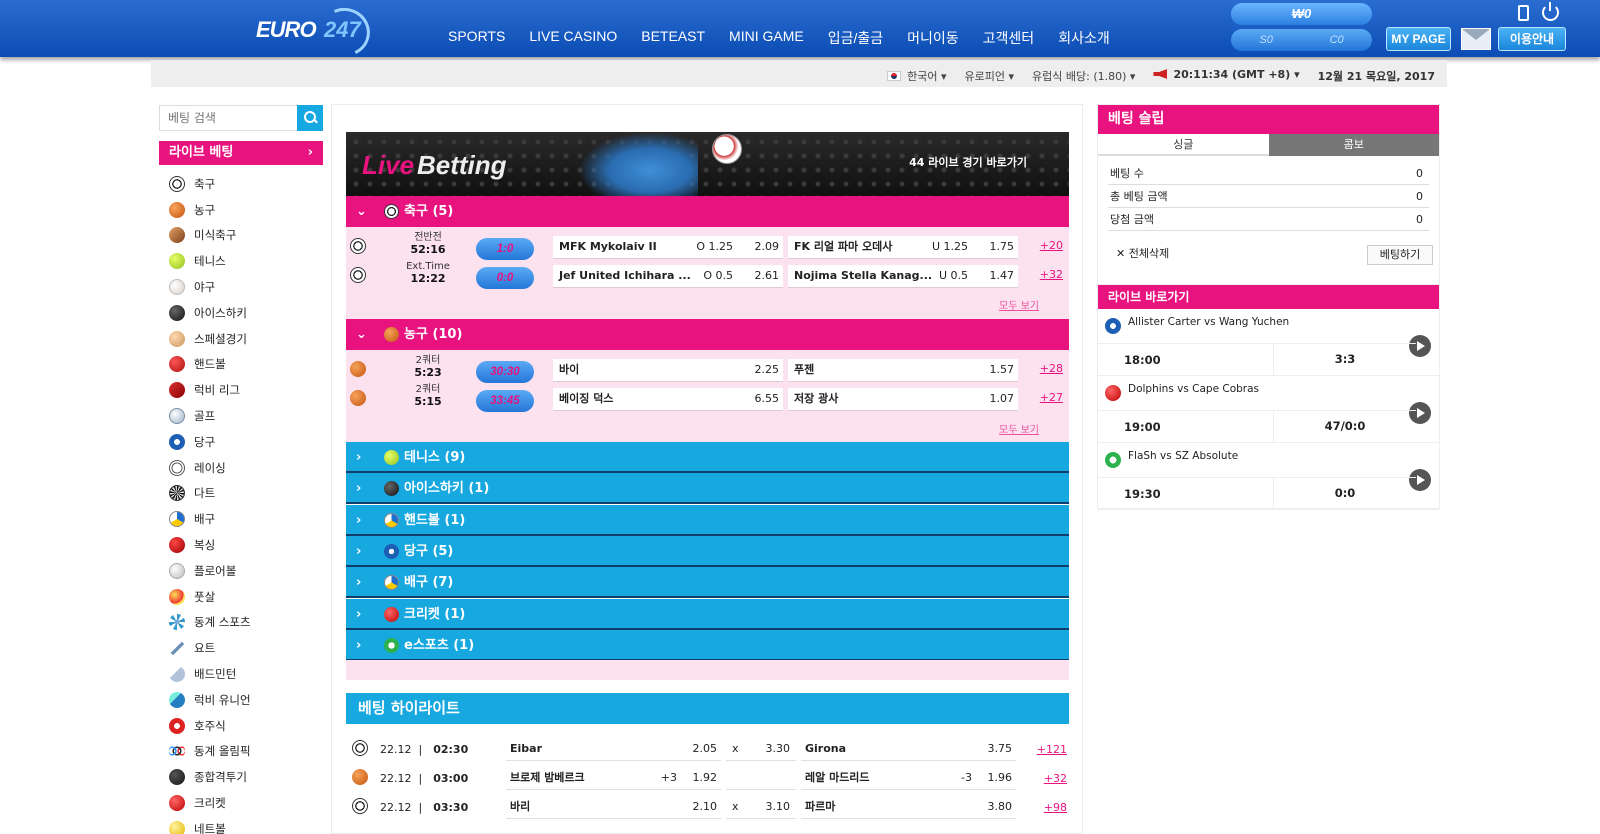 The height and width of the screenshot is (834, 1600). Describe the element at coordinates (1532, 39) in the screenshot. I see `guide-button: 이용안내` at that location.